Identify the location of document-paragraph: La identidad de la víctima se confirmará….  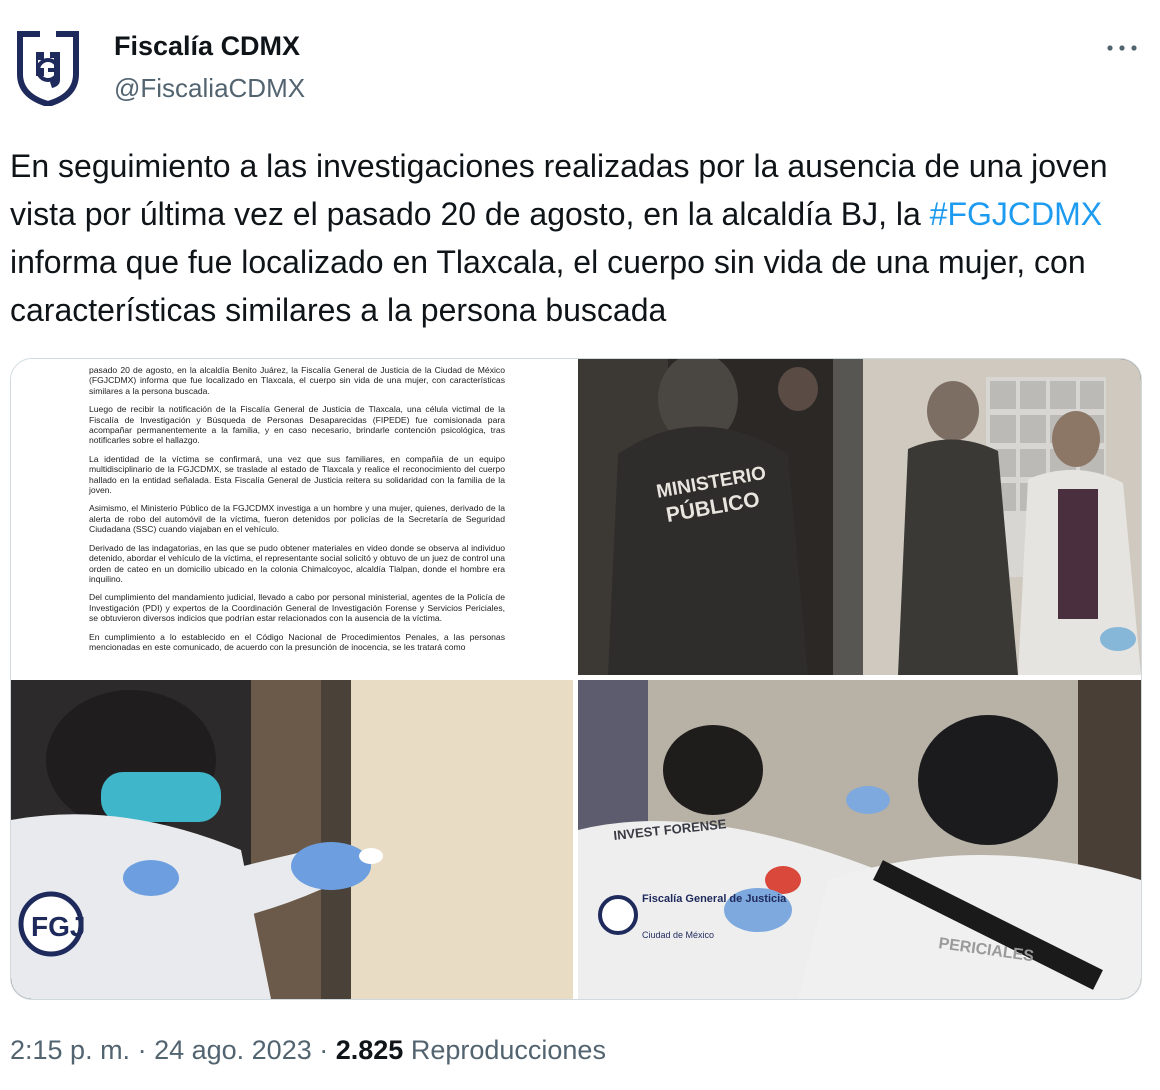
(297, 474).